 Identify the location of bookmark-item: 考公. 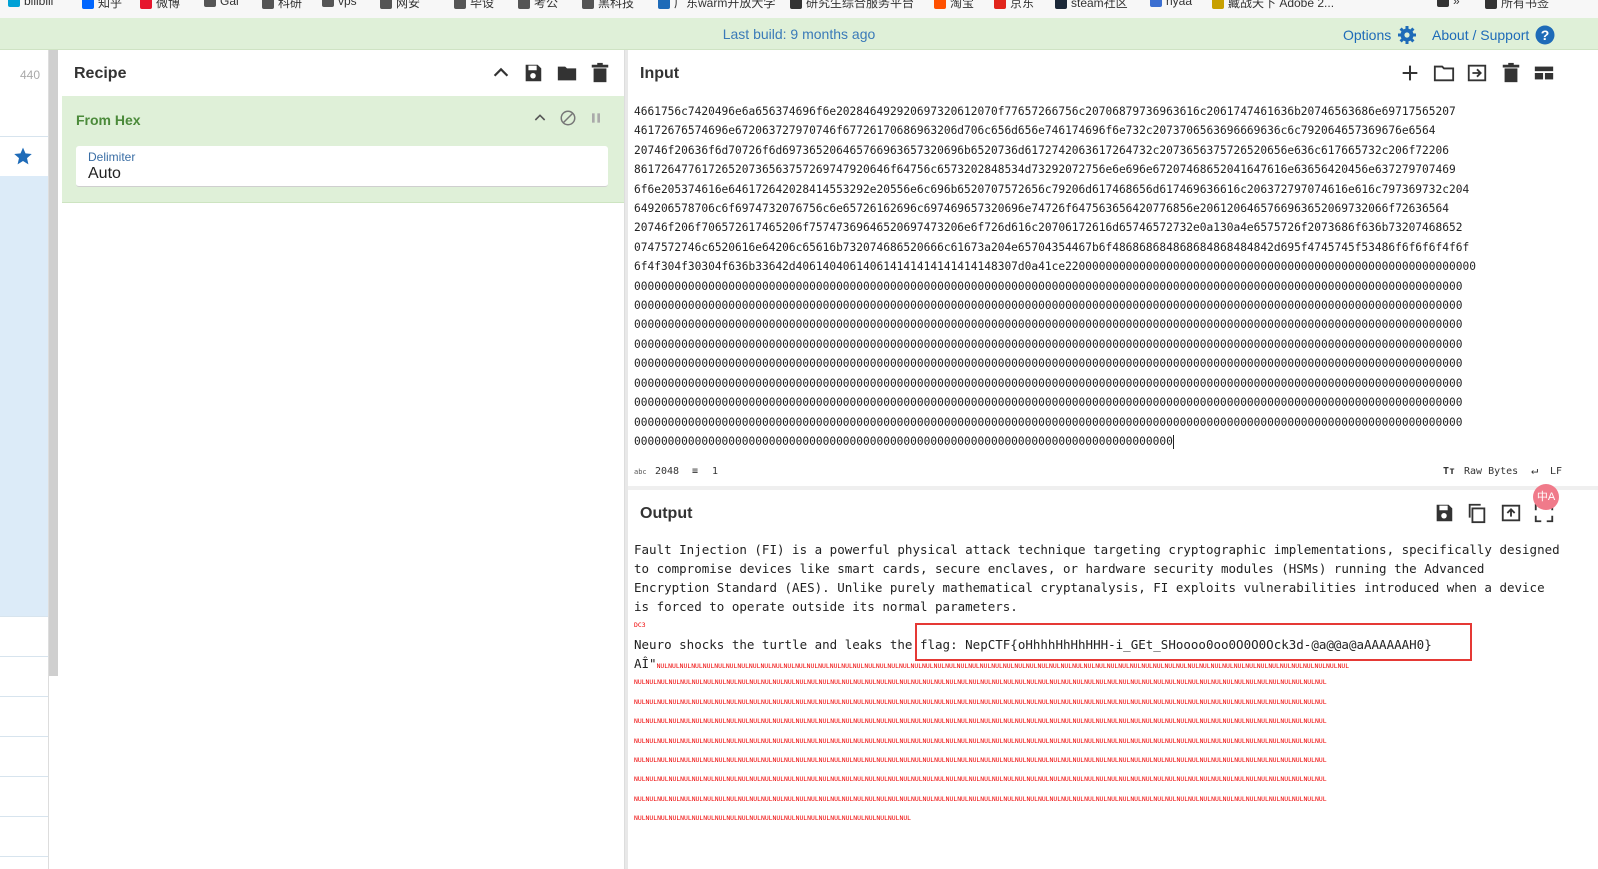
(538, 5).